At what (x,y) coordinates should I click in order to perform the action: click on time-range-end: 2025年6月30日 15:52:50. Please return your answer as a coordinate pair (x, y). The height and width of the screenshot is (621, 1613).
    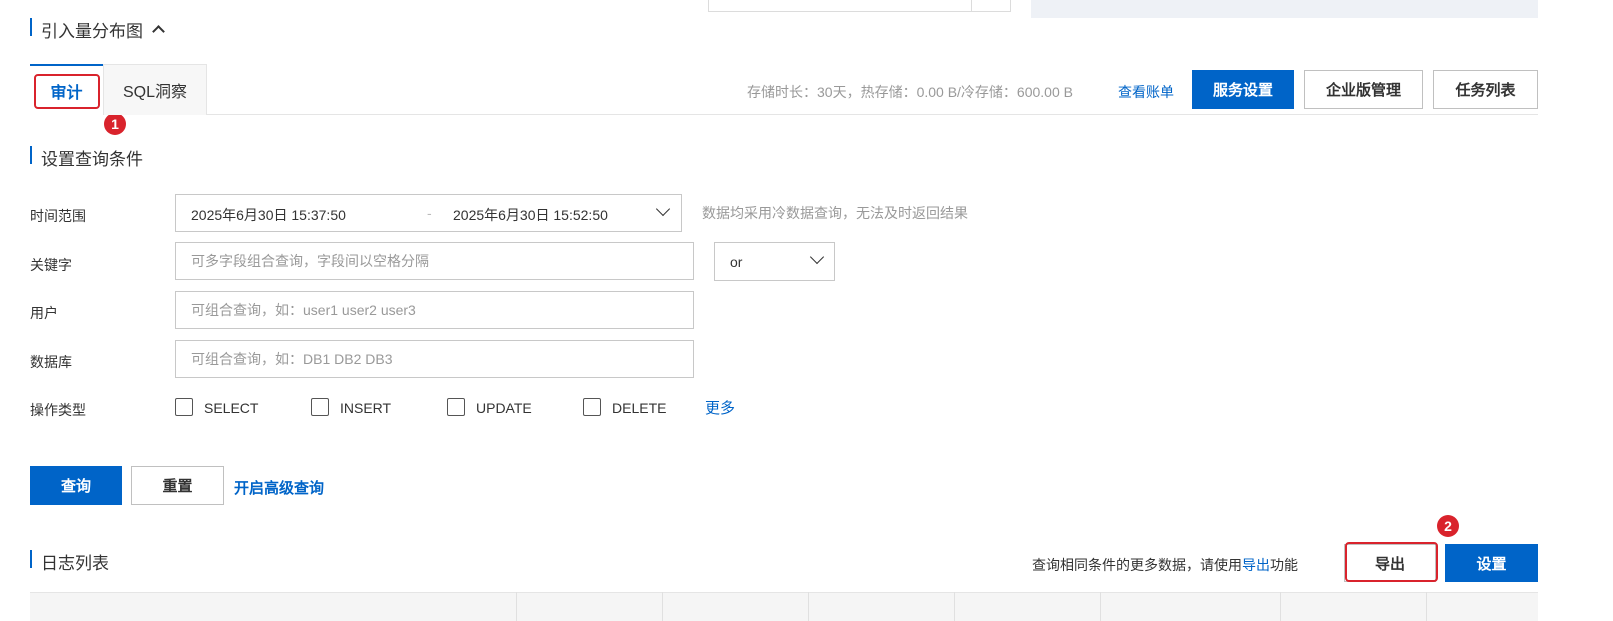
    Looking at the image, I should click on (530, 215).